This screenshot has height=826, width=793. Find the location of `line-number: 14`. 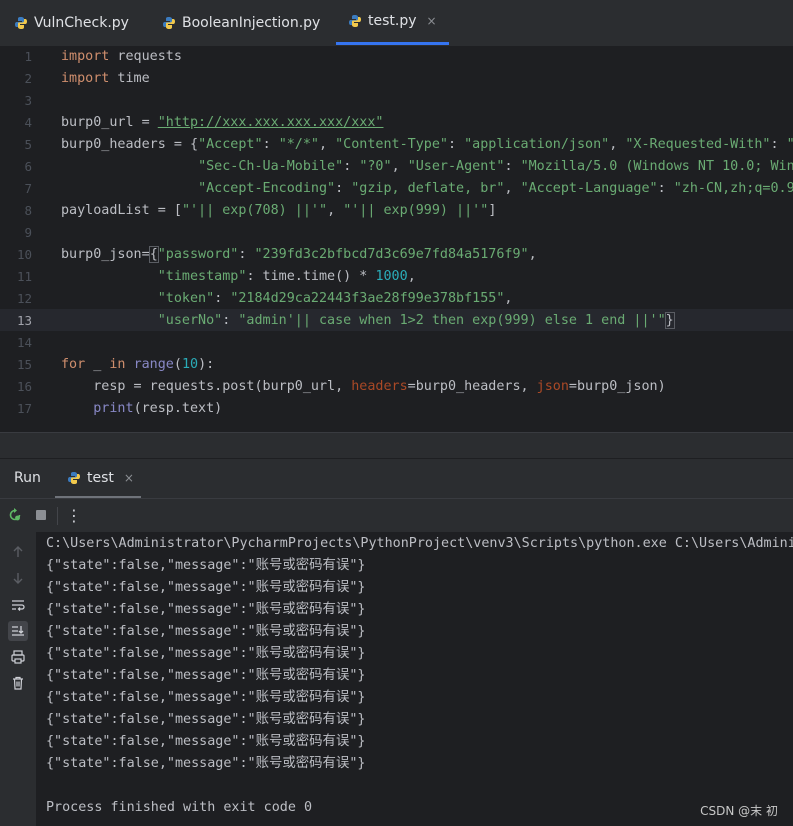

line-number: 14 is located at coordinates (24, 342).